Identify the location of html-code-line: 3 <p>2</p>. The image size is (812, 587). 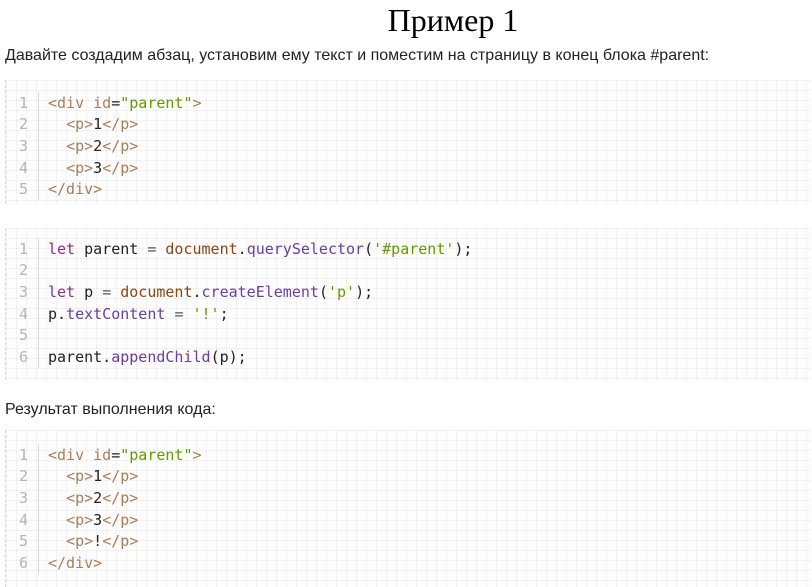
(408, 146).